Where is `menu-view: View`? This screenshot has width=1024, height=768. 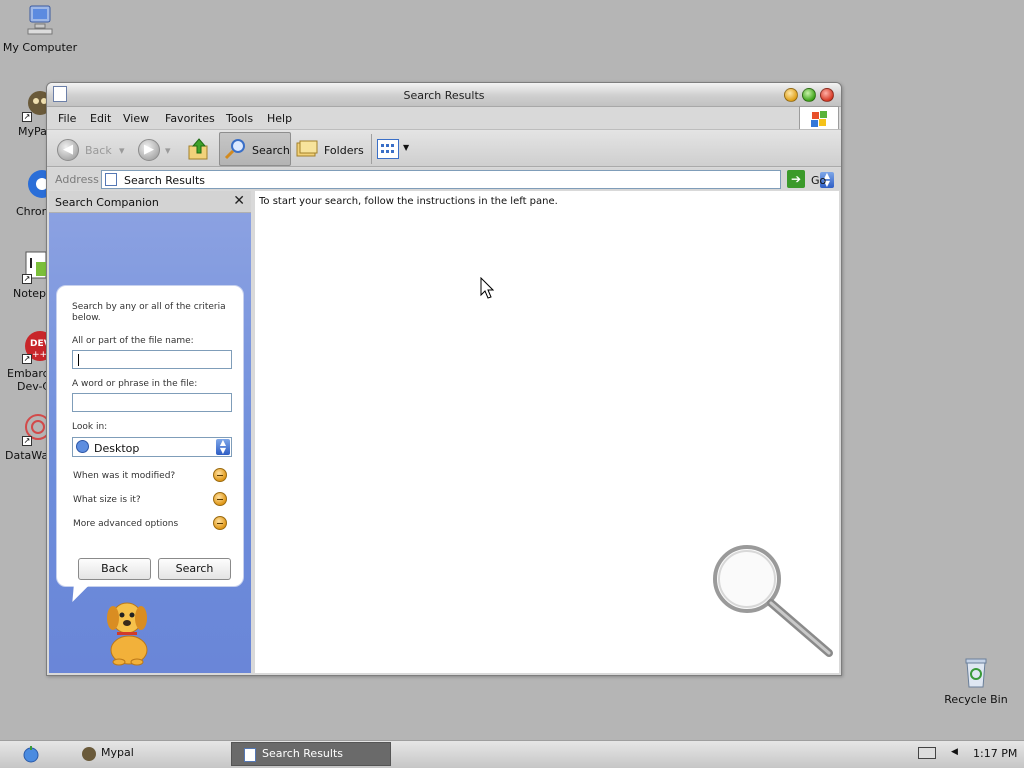
menu-view: View is located at coordinates (136, 118).